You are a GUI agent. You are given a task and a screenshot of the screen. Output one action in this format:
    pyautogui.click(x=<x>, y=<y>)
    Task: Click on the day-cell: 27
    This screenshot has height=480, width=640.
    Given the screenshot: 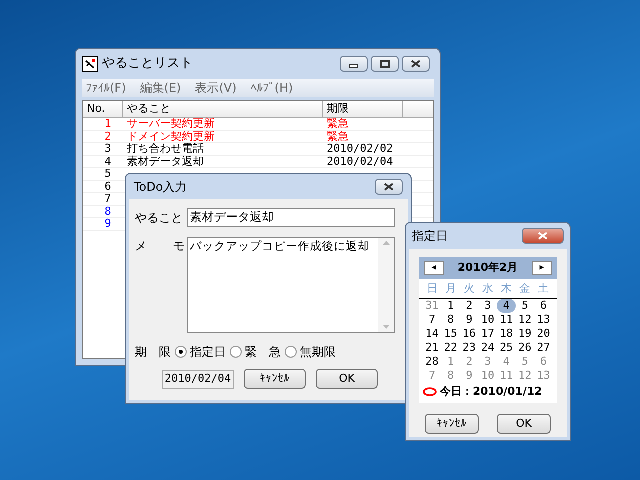 What is the action you would take?
    pyautogui.click(x=543, y=347)
    